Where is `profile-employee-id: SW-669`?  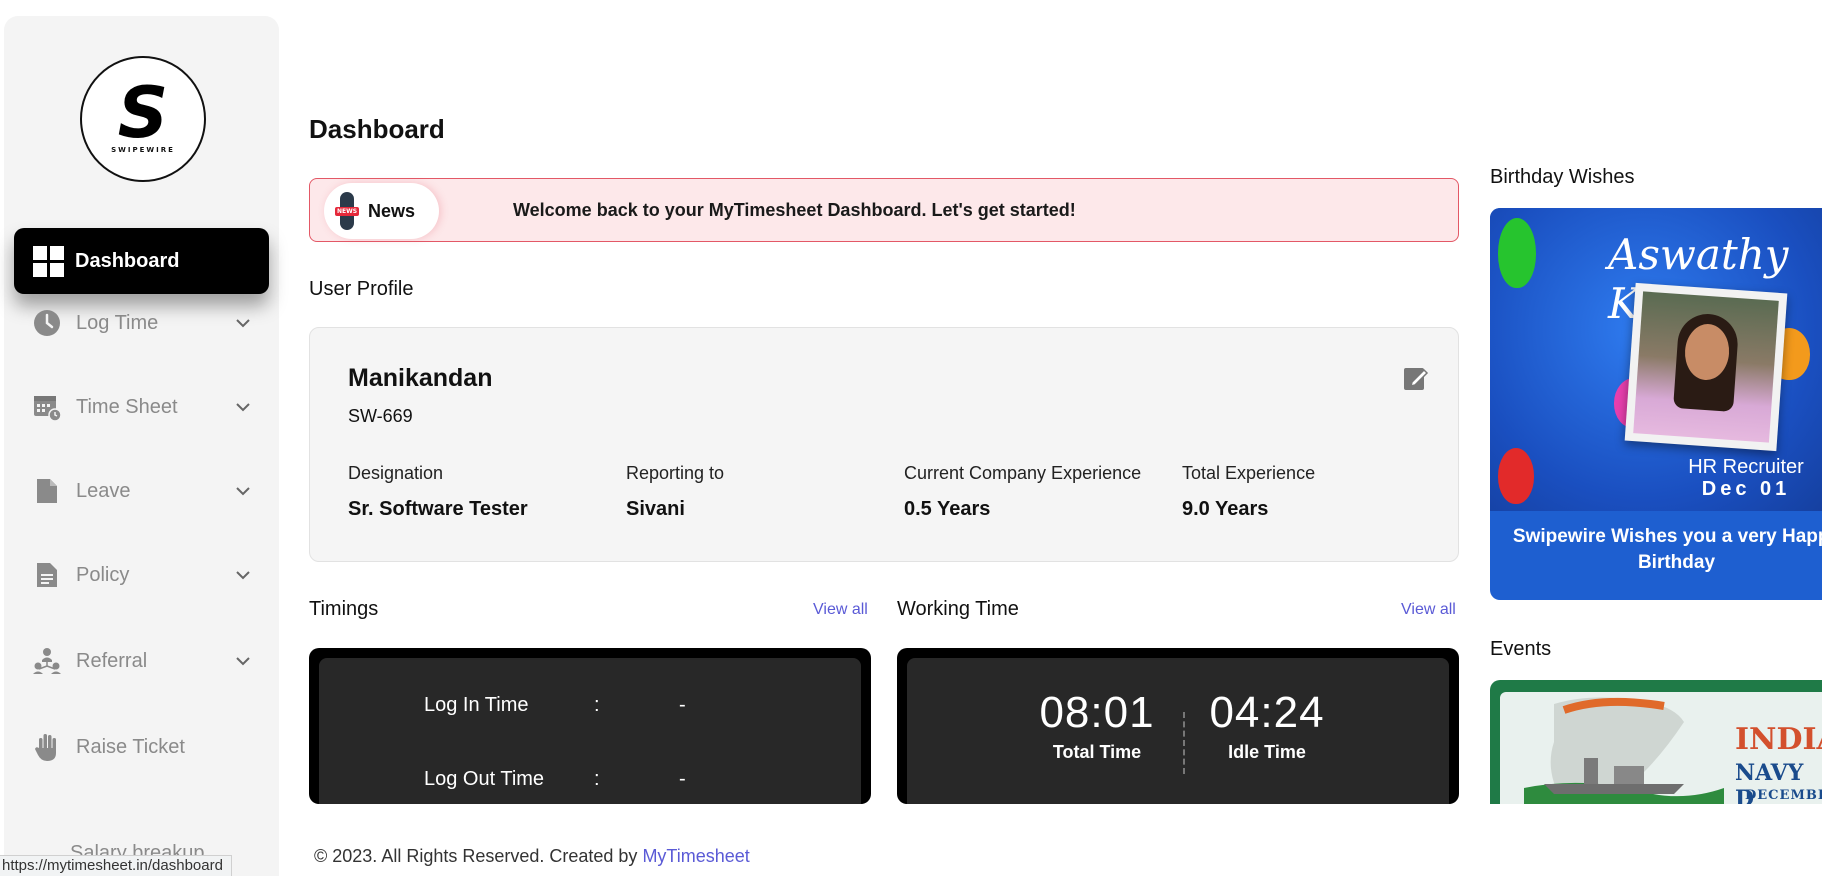 profile-employee-id: SW-669 is located at coordinates (380, 416).